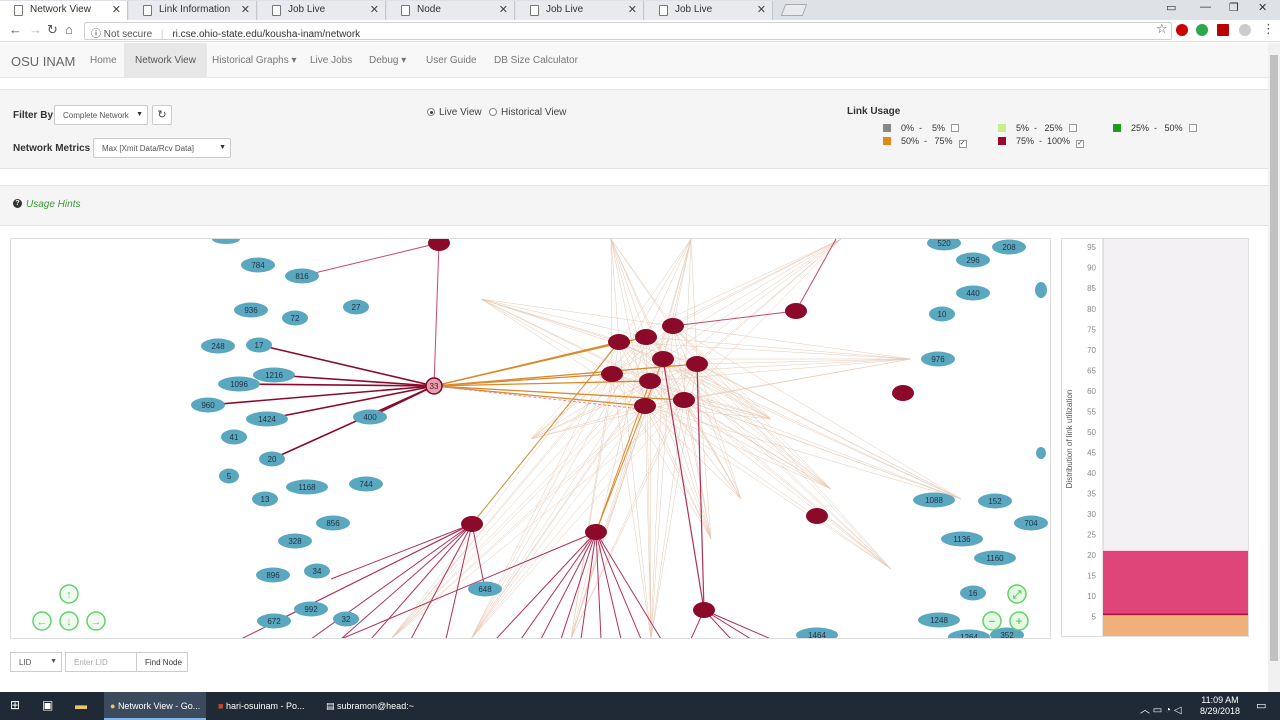 The image size is (1280, 720). What do you see at coordinates (64, 10) in the screenshot?
I see `browser-tab-network-view: Network View ✕` at bounding box center [64, 10].